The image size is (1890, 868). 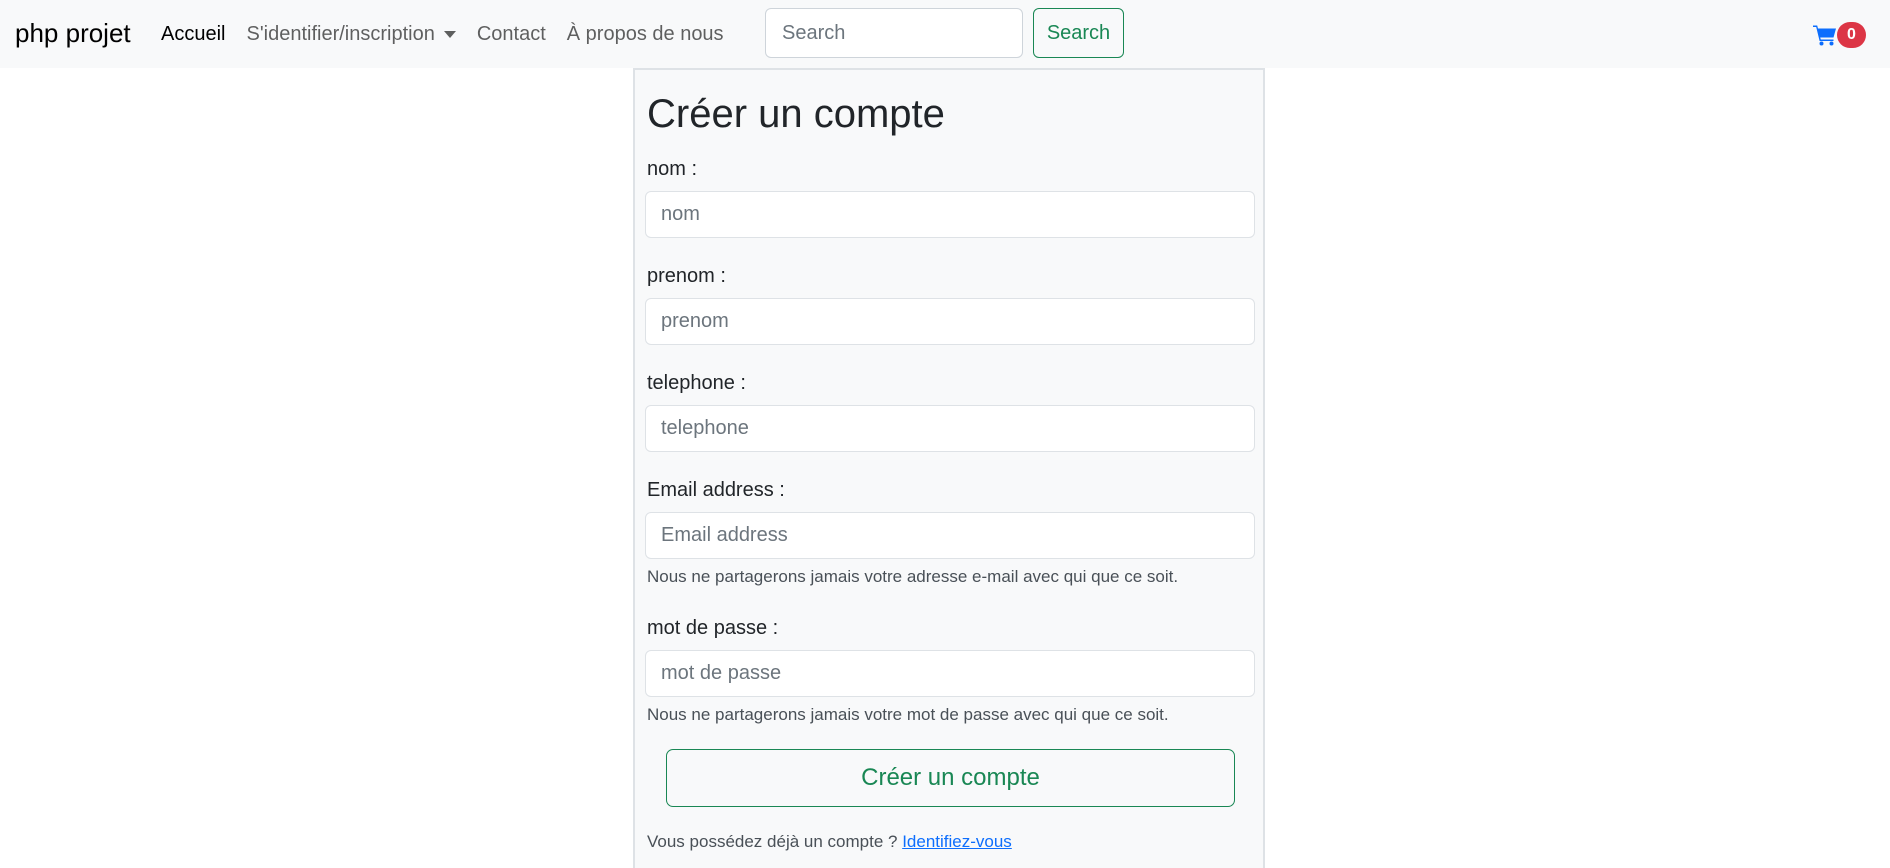 What do you see at coordinates (1851, 35) in the screenshot?
I see `cart-count-badge: 0` at bounding box center [1851, 35].